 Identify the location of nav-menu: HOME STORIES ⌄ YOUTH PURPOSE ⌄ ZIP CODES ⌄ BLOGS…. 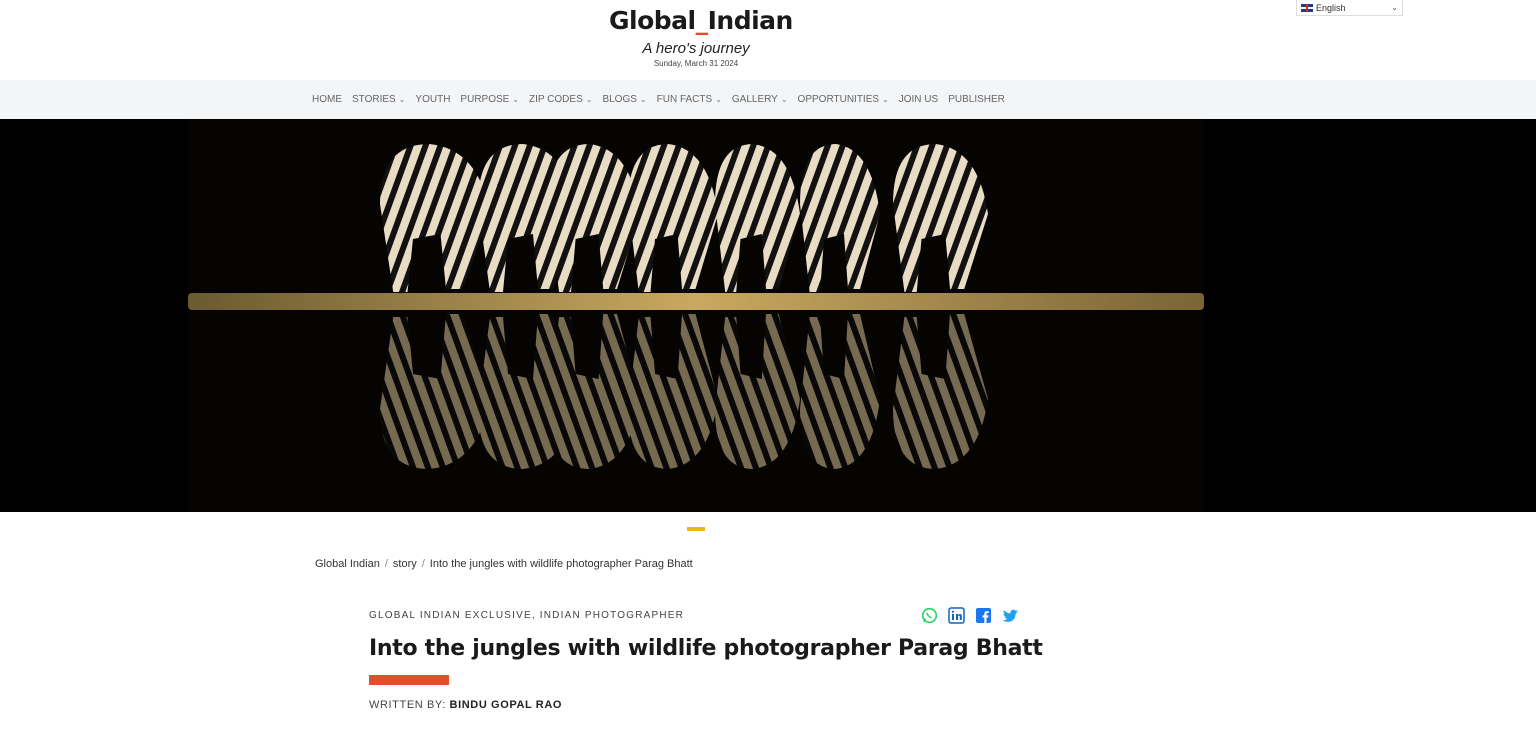
(663, 99).